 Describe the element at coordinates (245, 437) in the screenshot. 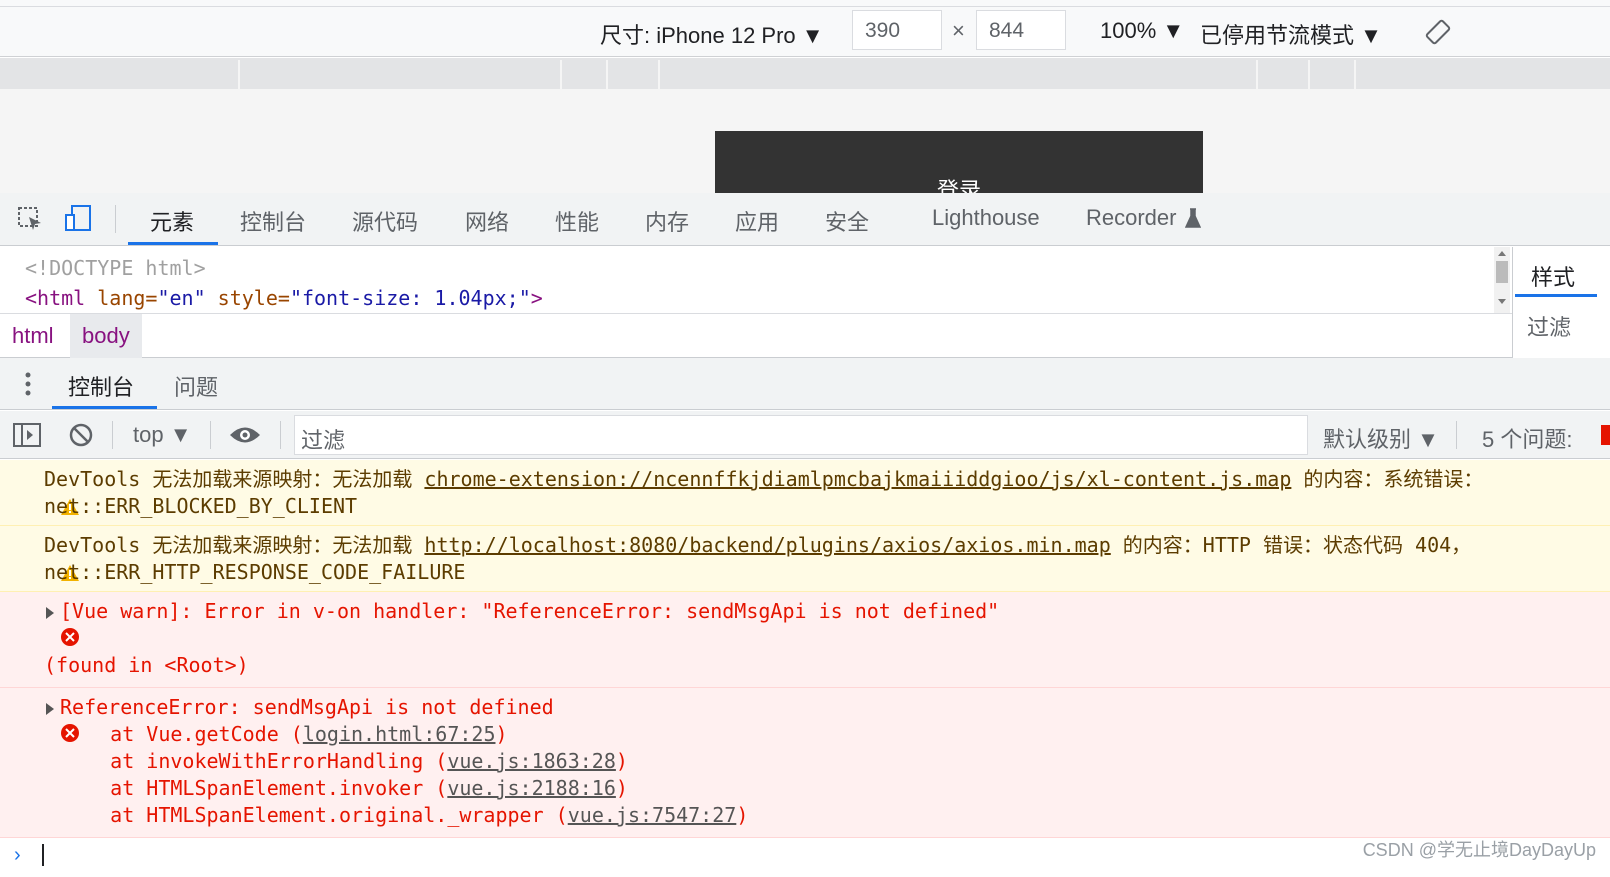

I see `live-expression-eye-icon` at that location.